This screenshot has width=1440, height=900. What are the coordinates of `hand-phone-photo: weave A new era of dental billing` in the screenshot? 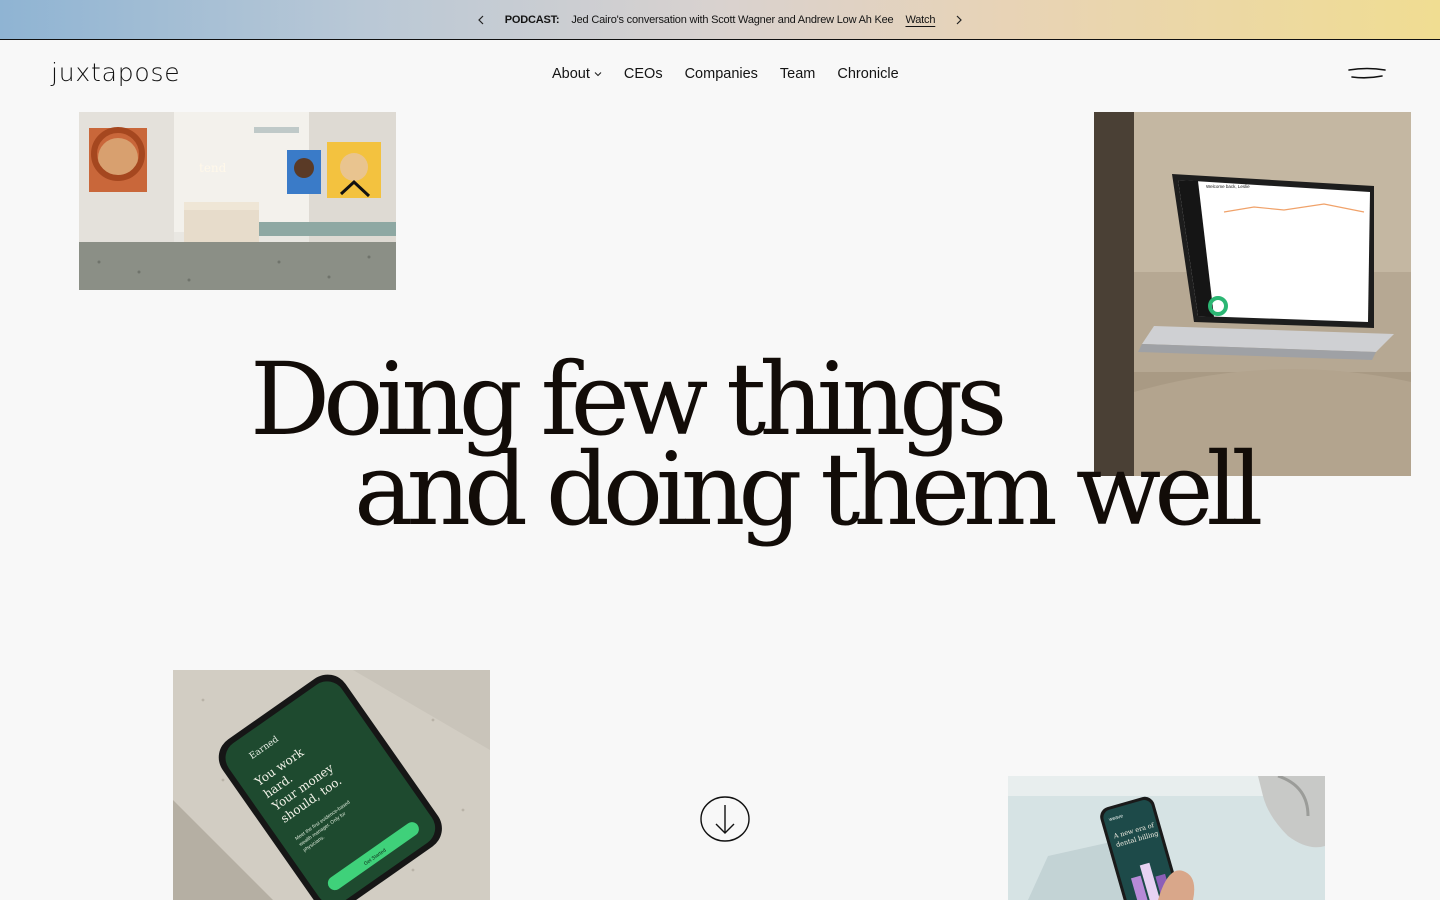 It's located at (1166, 838).